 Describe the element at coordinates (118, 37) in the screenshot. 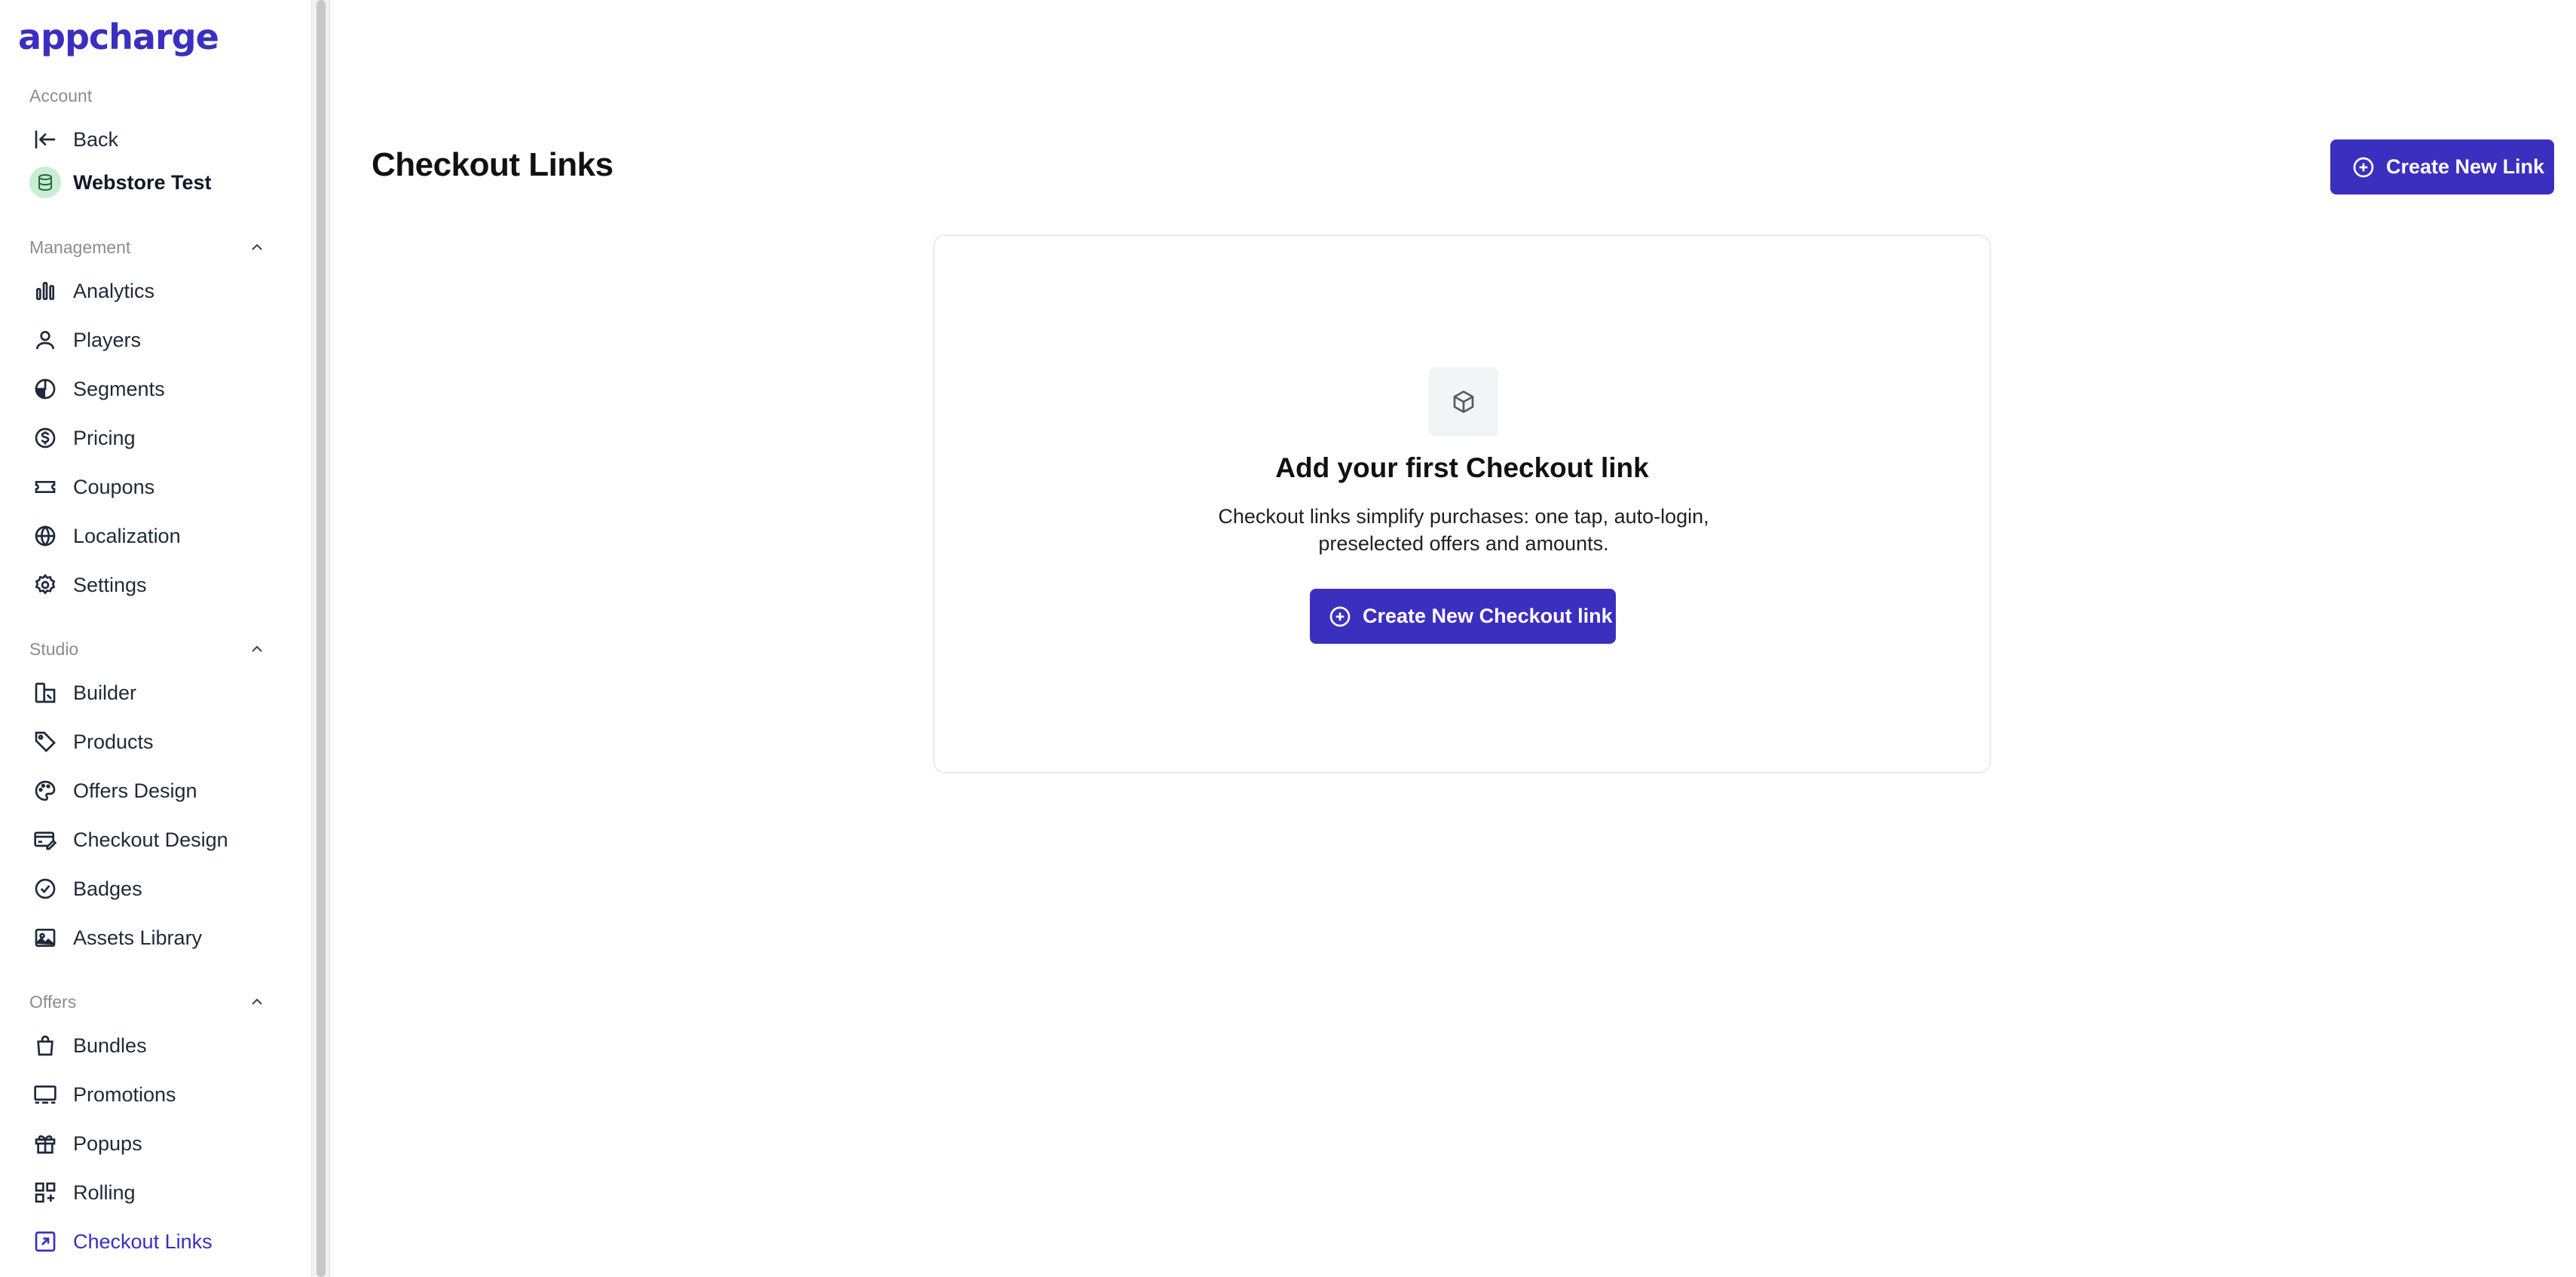

I see `appcharge-logo: appcharge` at that location.